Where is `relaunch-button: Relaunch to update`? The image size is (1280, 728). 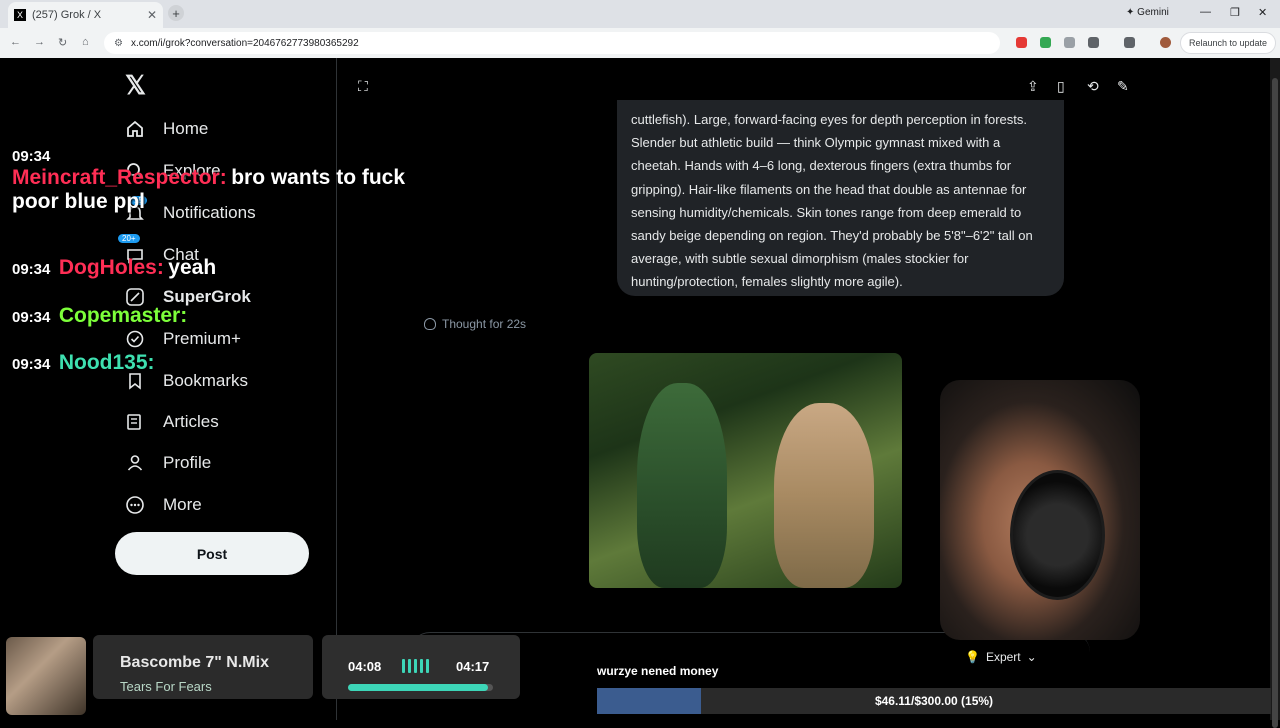
relaunch-button: Relaunch to update is located at coordinates (1228, 43).